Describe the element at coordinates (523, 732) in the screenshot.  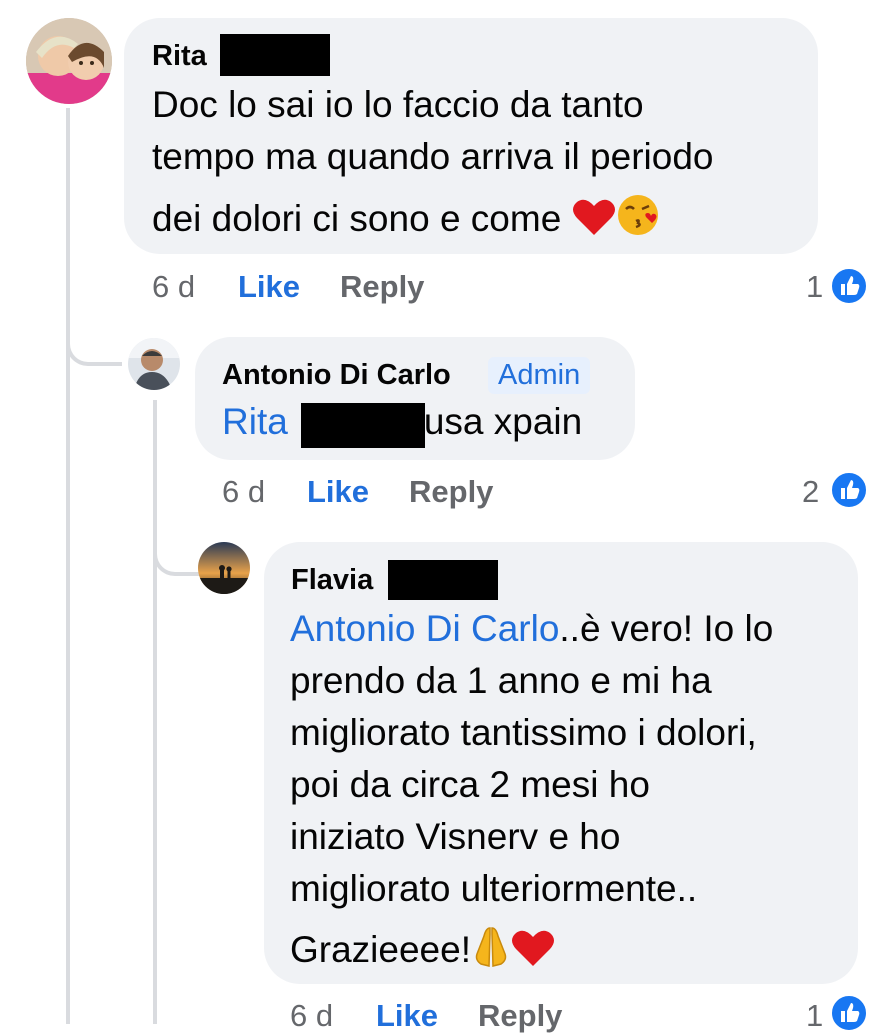
I see `comment-text-line-3: migliorato tantissimo i dolori,` at that location.